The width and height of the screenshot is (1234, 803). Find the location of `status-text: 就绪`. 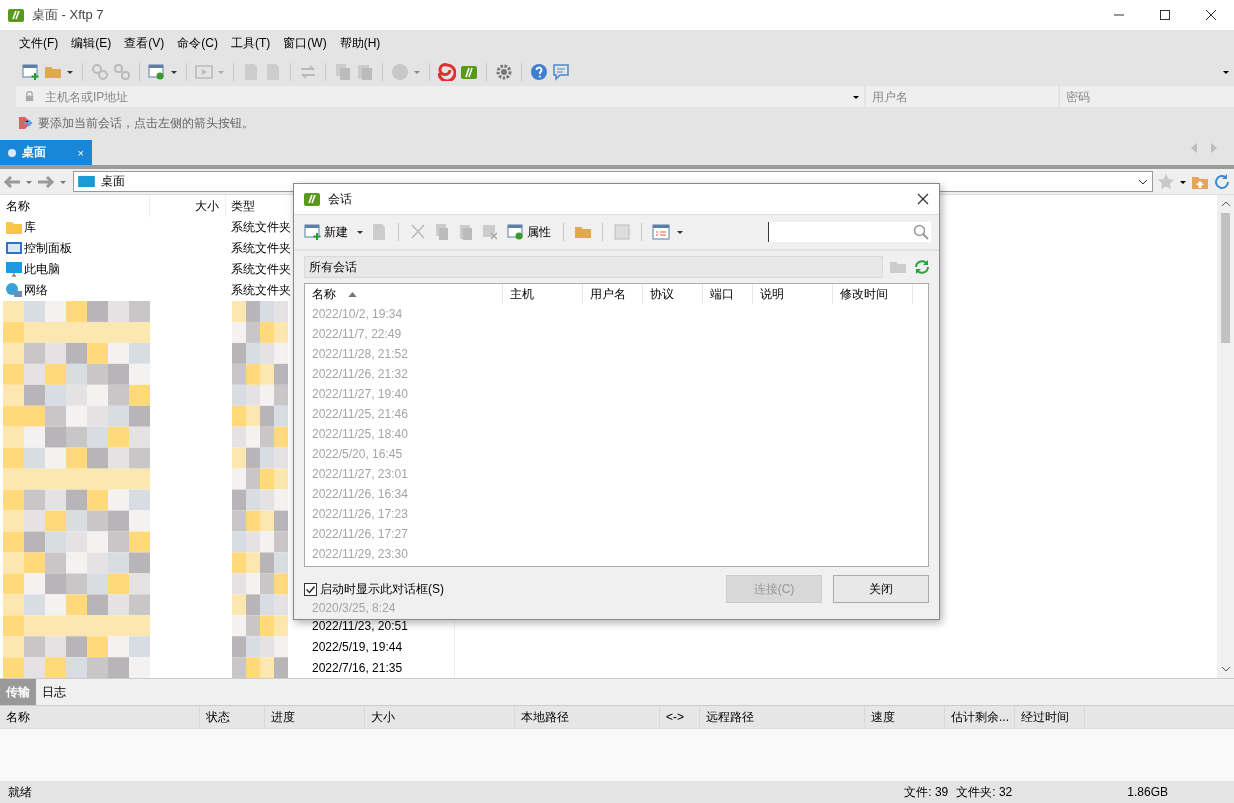

status-text: 就绪 is located at coordinates (20, 792).